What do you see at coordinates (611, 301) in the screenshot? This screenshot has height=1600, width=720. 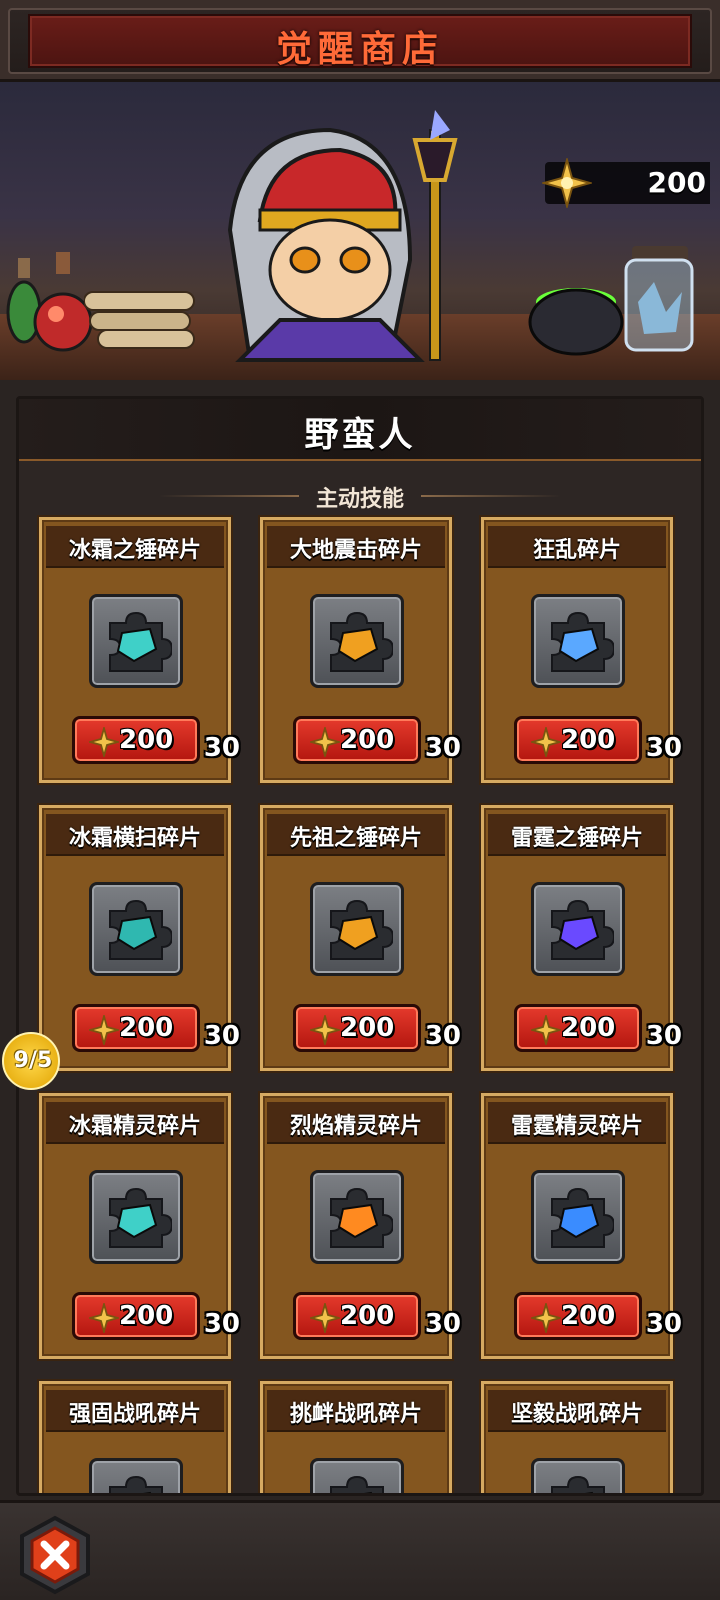 I see `cauldron-and-jar-icon` at bounding box center [611, 301].